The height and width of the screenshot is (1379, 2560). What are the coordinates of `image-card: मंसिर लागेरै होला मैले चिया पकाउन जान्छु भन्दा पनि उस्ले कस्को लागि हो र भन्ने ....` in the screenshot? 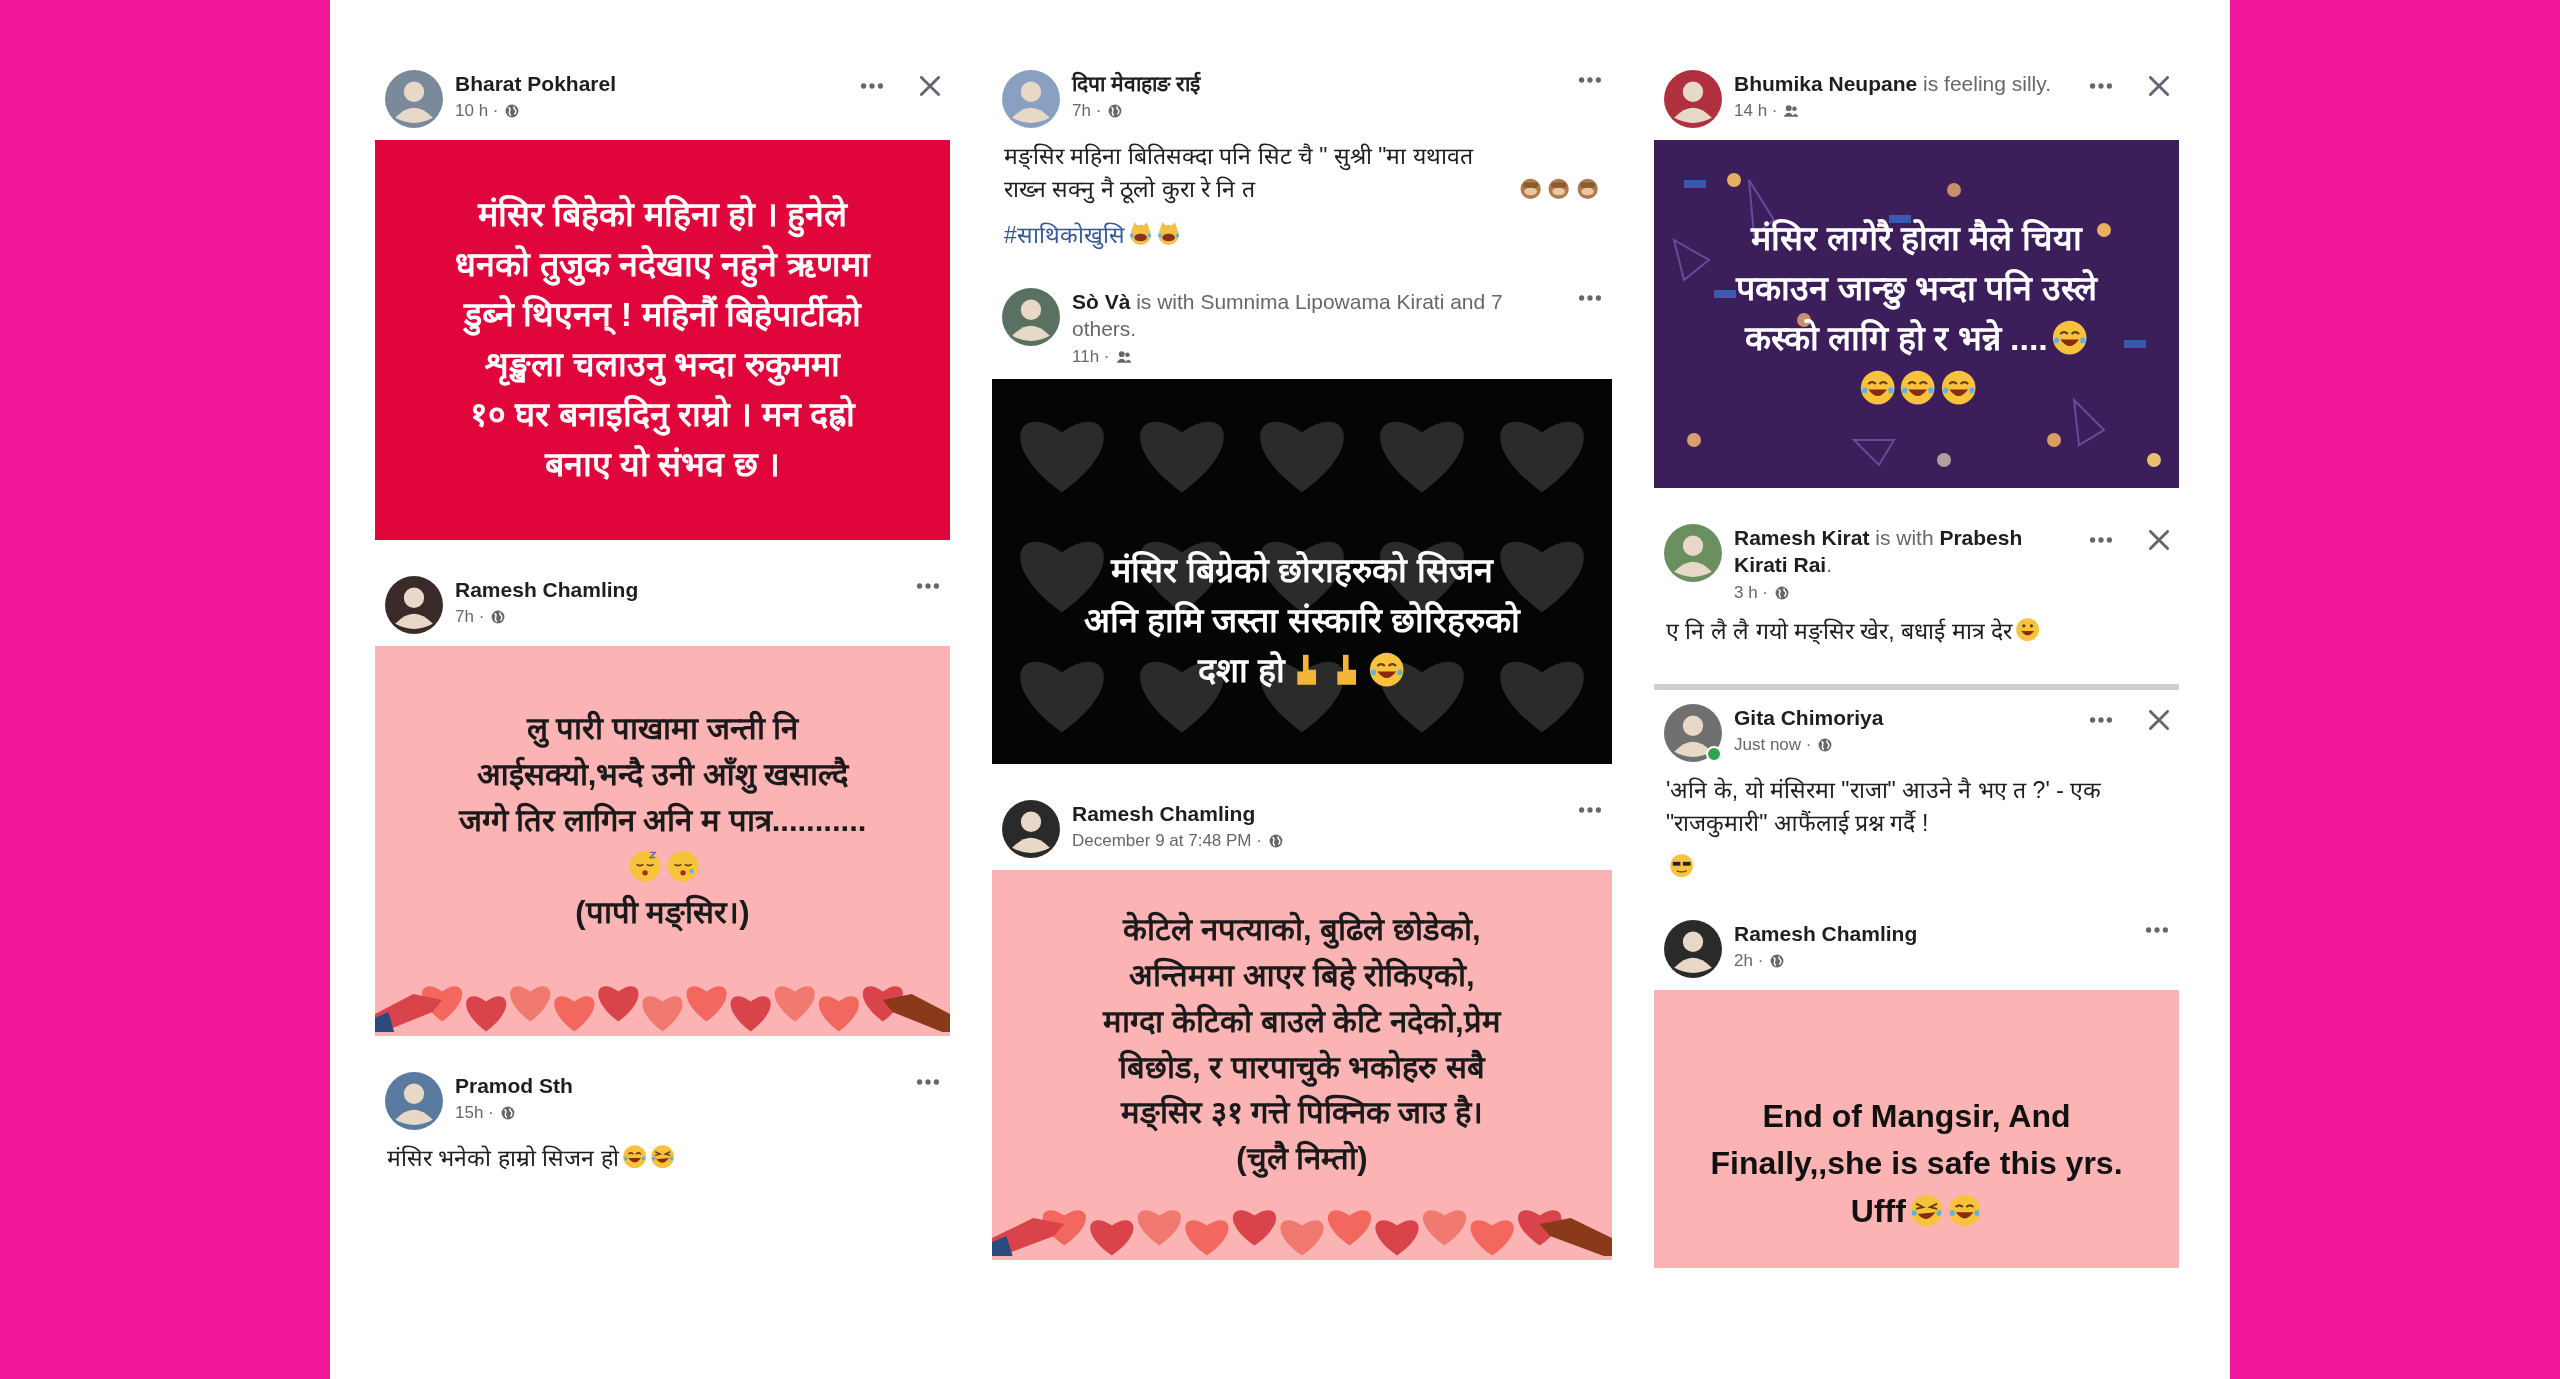 It's located at (1916, 314).